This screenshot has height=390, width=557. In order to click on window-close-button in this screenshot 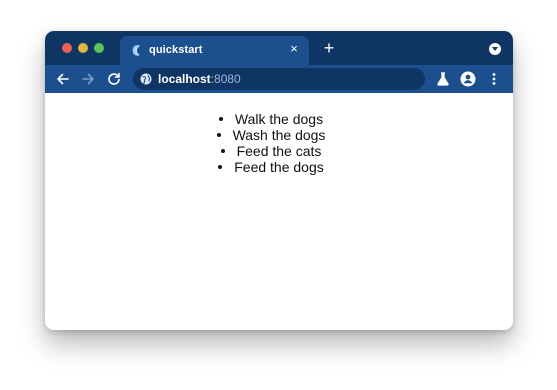, I will do `click(67, 48)`.